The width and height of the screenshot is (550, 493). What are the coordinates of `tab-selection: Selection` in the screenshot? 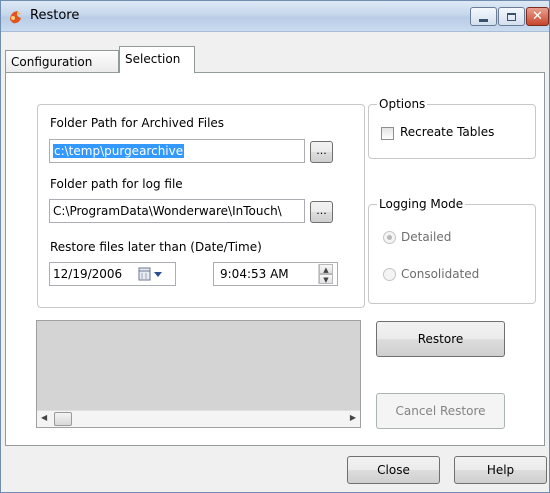 It's located at (157, 59).